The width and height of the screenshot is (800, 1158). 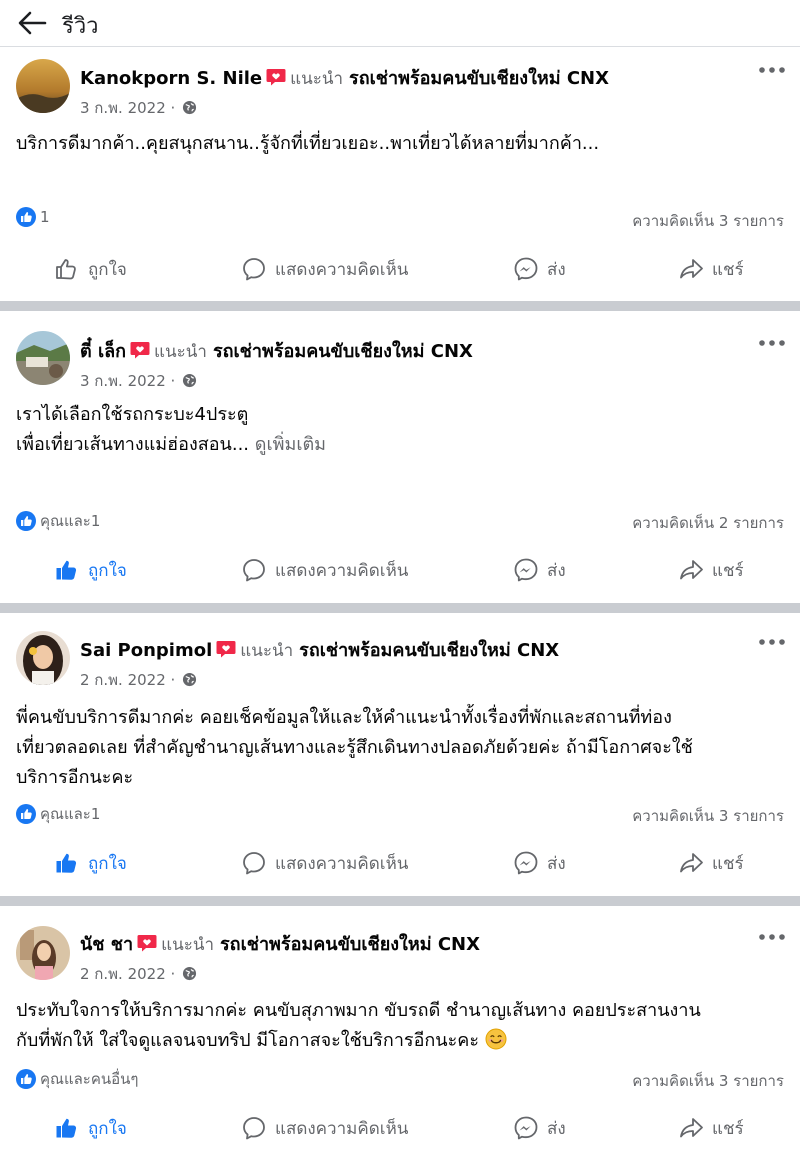 I want to click on reaction-summary: คุณและคนอื่นๆ, so click(x=77, y=1079).